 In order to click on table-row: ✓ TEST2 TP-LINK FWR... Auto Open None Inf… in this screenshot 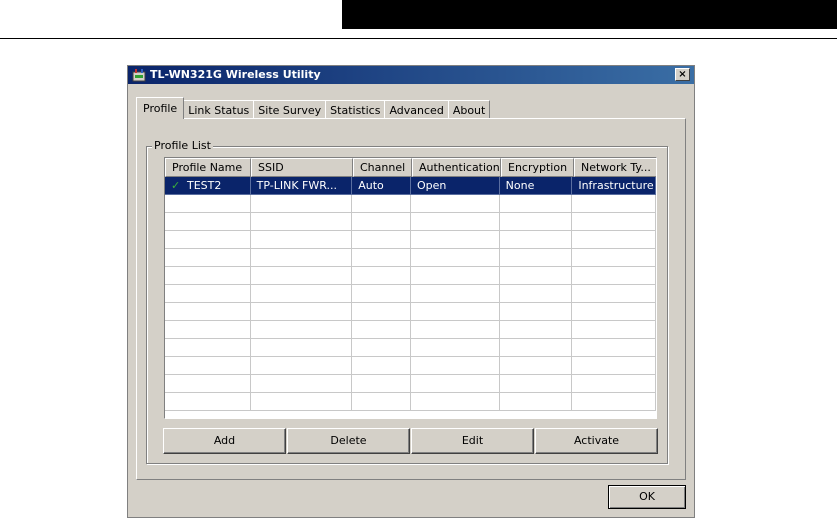, I will do `click(410, 186)`.